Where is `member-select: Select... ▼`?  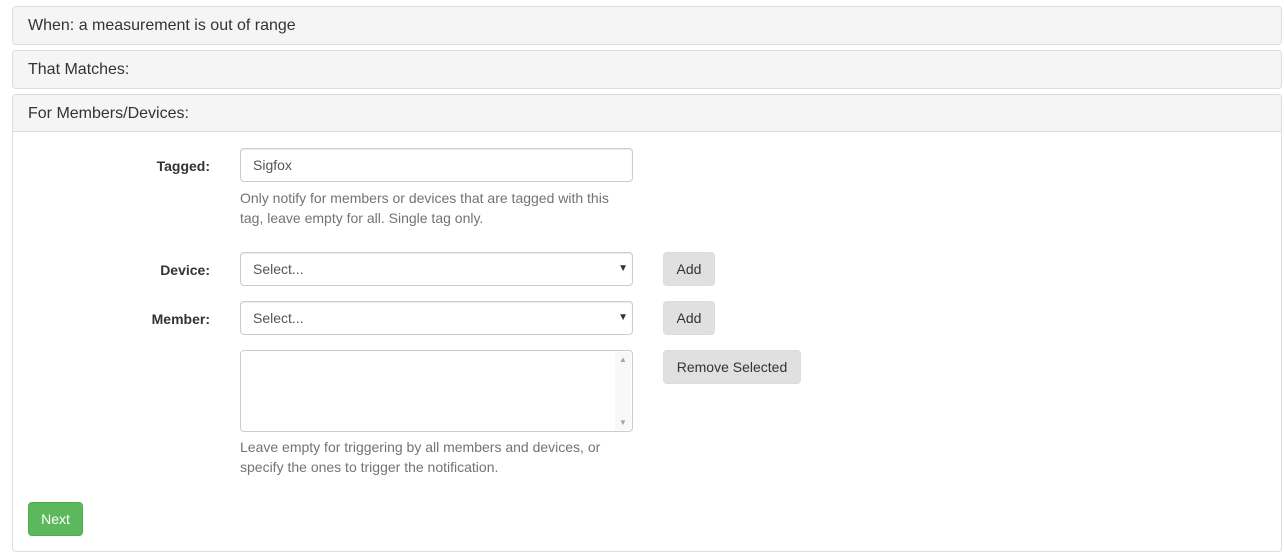
member-select: Select... ▼ is located at coordinates (436, 318).